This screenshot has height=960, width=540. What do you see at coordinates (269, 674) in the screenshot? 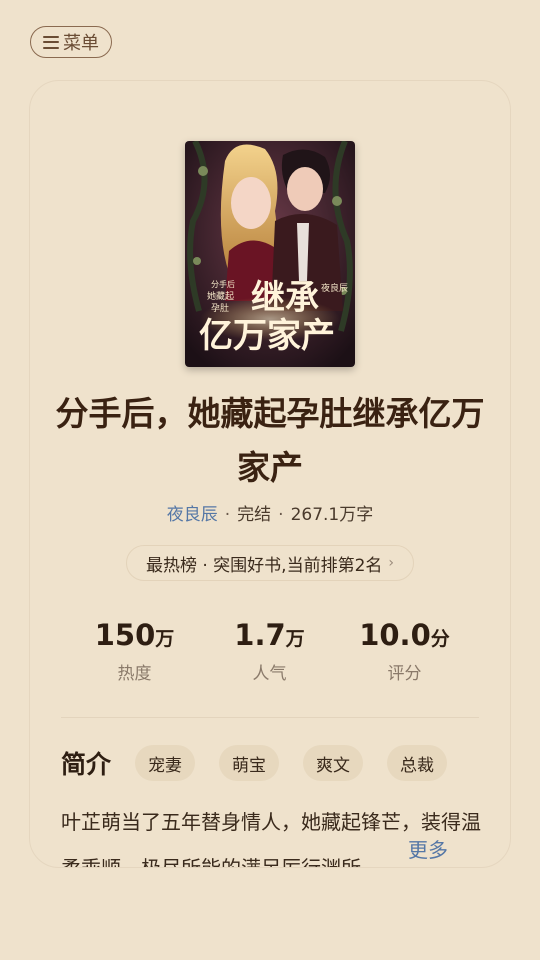
I see `stat-label: 人气` at bounding box center [269, 674].